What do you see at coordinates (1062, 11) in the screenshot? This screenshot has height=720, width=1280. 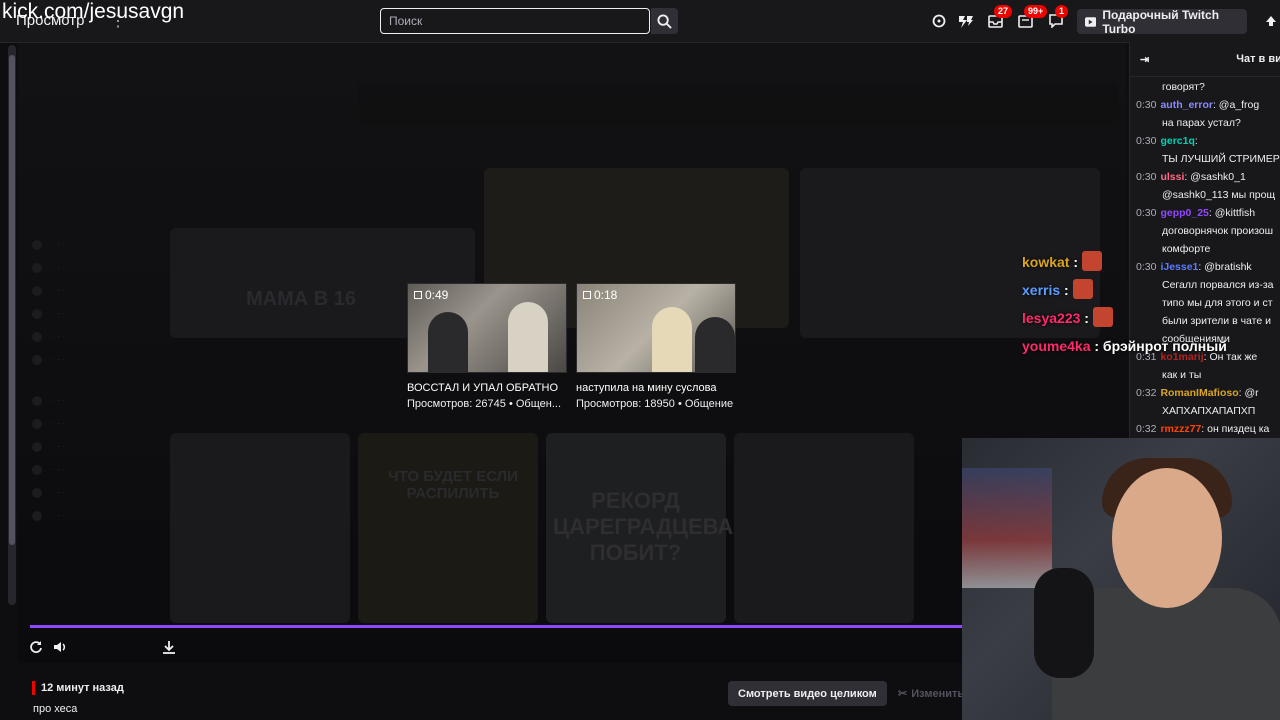 I see `whispers-badge: 1` at bounding box center [1062, 11].